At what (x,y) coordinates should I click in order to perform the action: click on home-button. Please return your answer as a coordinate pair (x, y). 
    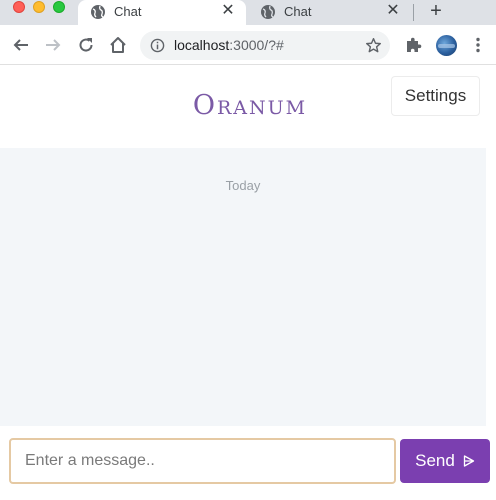
    Looking at the image, I should click on (118, 45).